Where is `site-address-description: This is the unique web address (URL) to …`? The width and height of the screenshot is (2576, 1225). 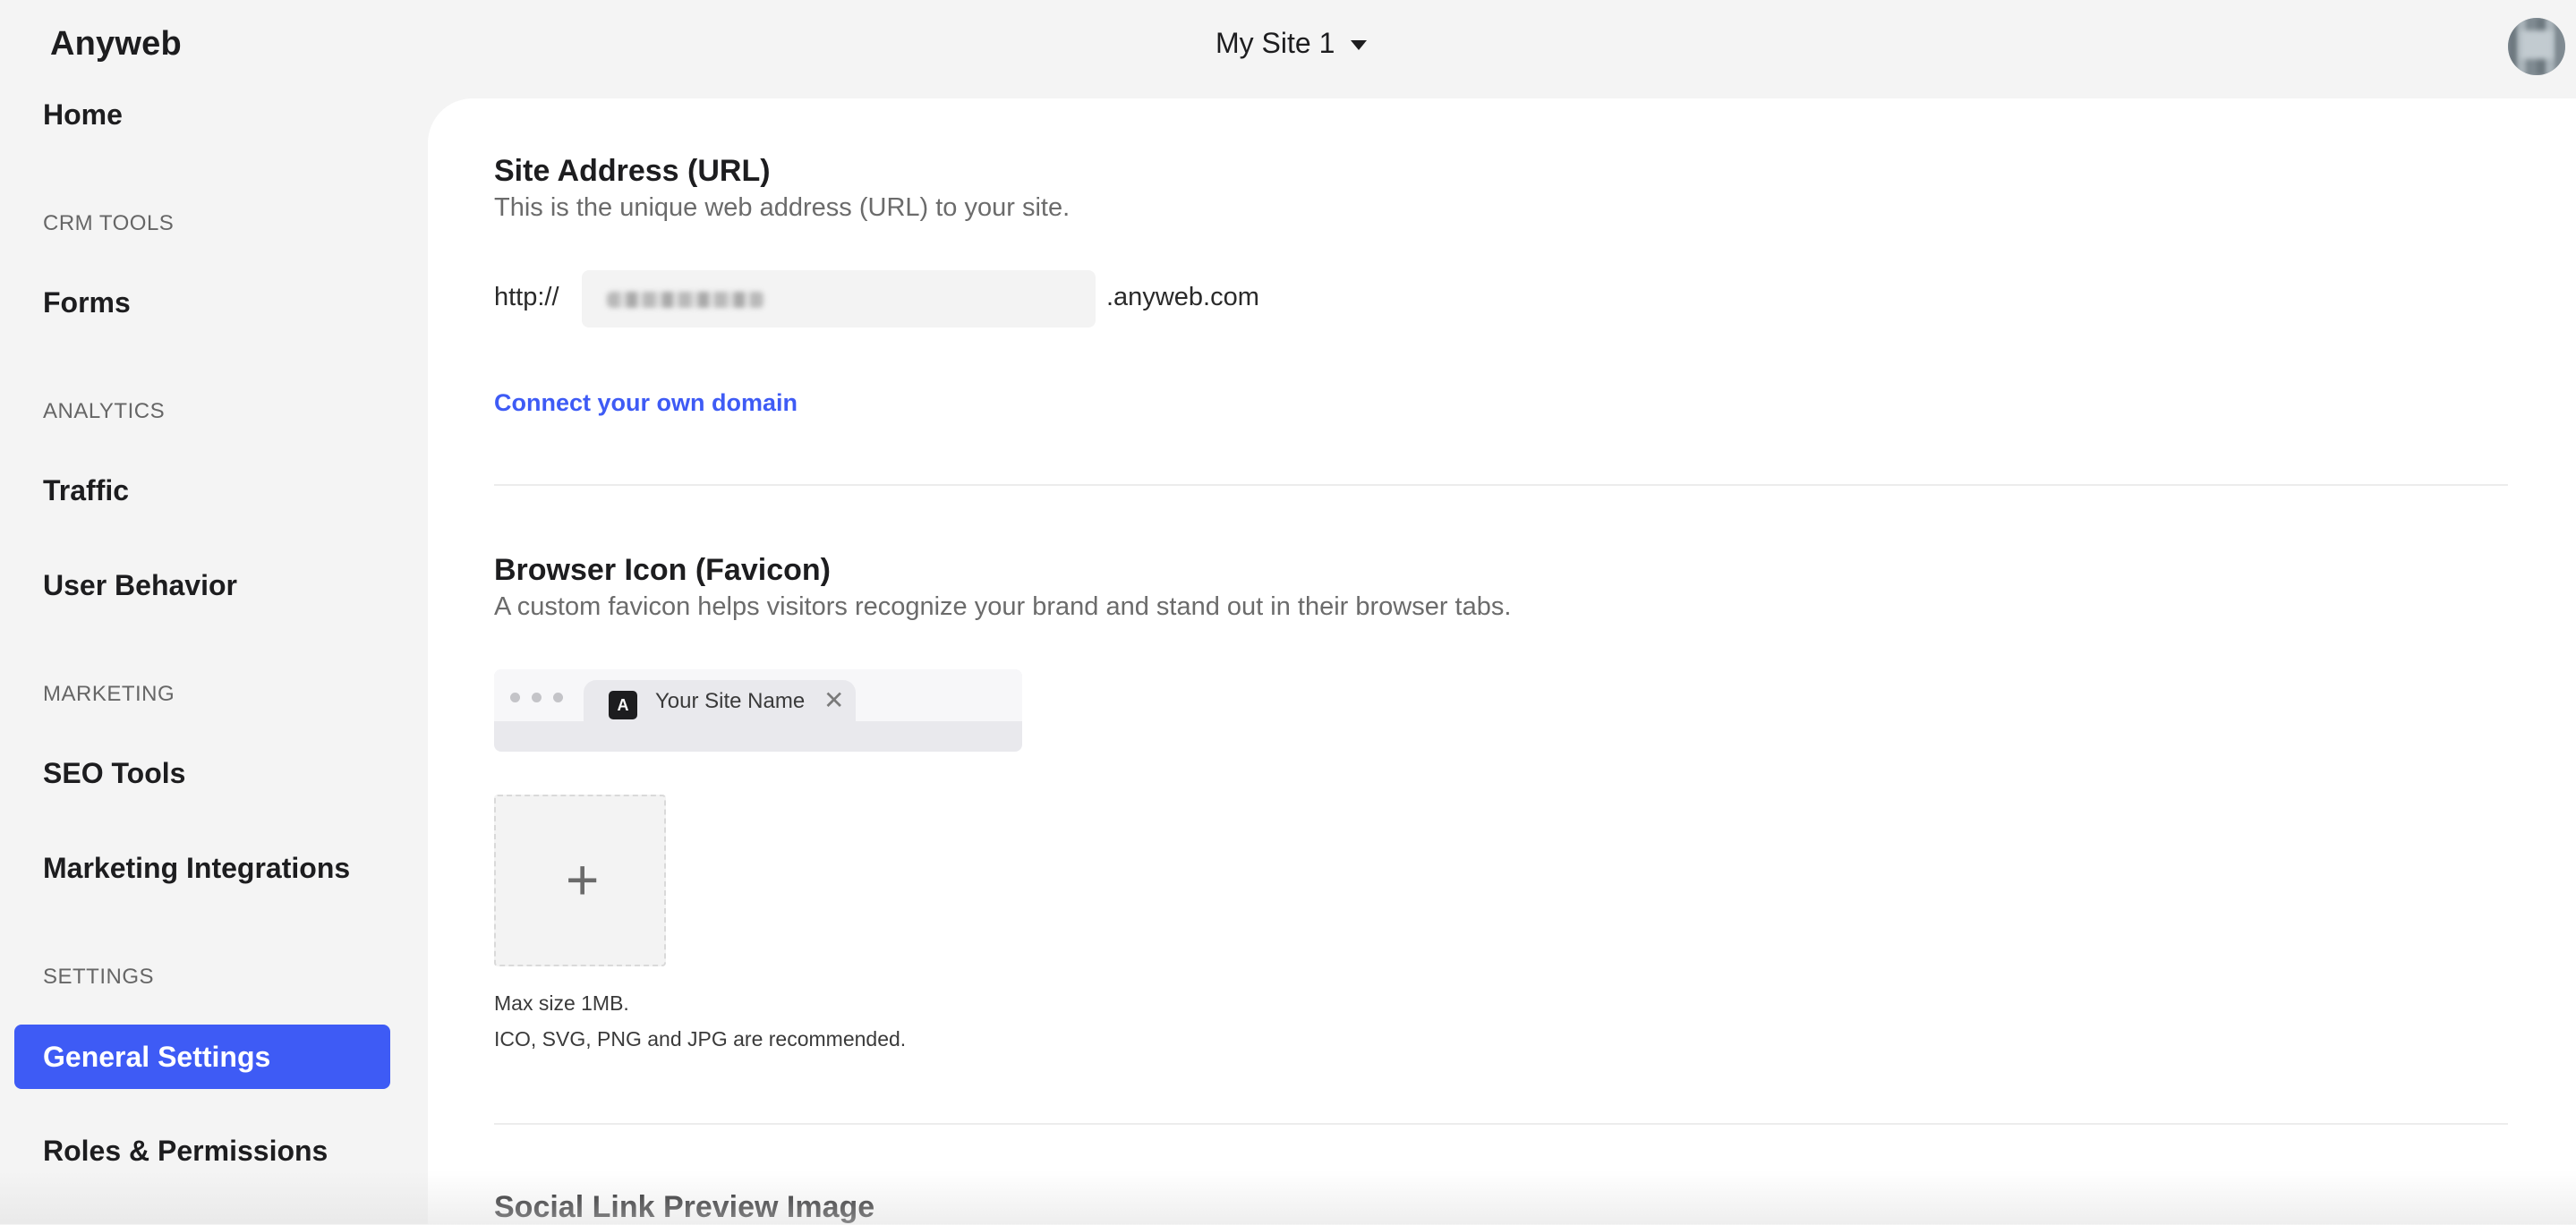
site-address-description: This is the unique web address (URL) to … is located at coordinates (782, 208).